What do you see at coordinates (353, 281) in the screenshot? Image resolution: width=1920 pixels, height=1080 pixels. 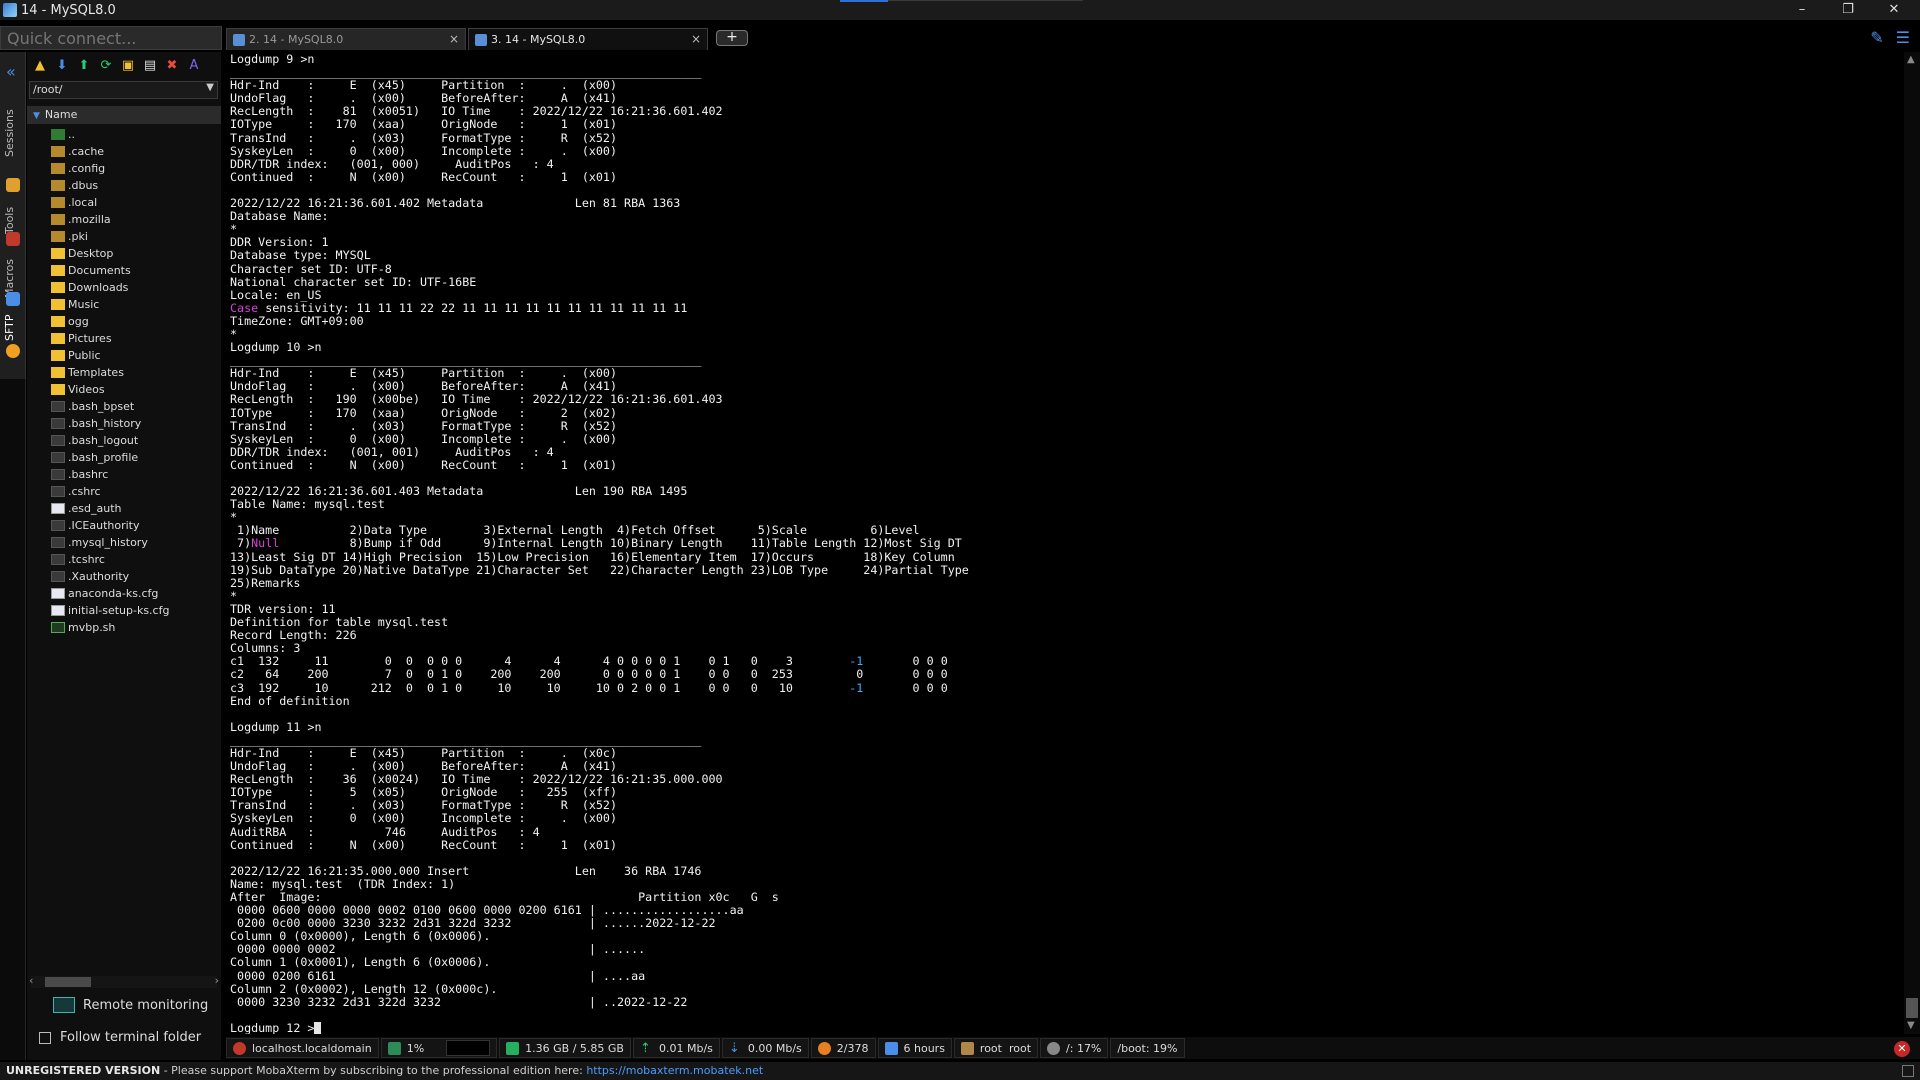 I see `terminal-line: National character set ID: UTF-16BE` at bounding box center [353, 281].